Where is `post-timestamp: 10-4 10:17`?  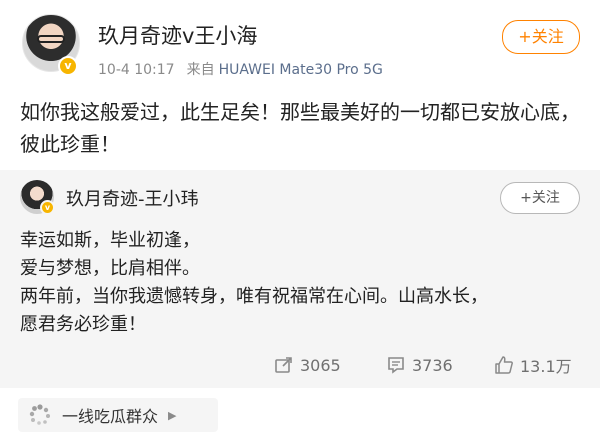 post-timestamp: 10-4 10:17 is located at coordinates (136, 70).